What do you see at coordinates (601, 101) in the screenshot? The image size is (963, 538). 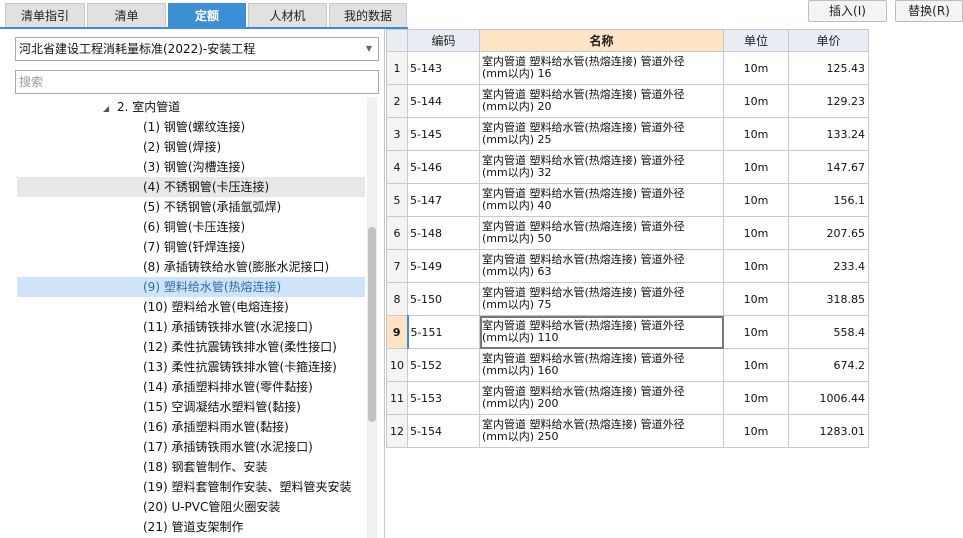 I see `name-cell: 室内管道 塑料给水管(热熔连接) 管道外径 (mm以内) 20` at bounding box center [601, 101].